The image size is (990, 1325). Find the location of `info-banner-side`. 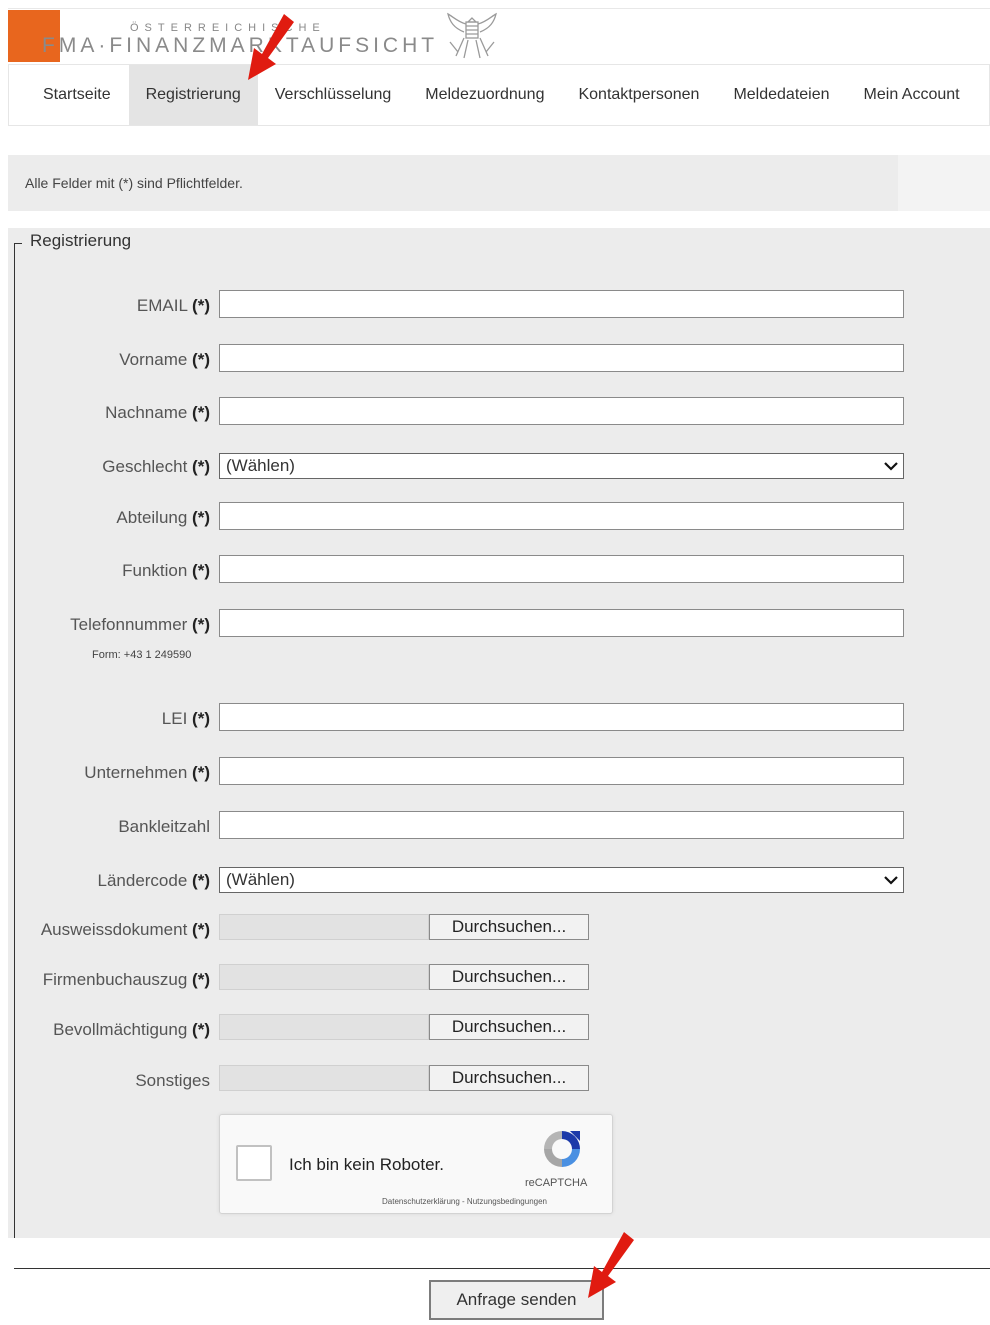

info-banner-side is located at coordinates (944, 183).